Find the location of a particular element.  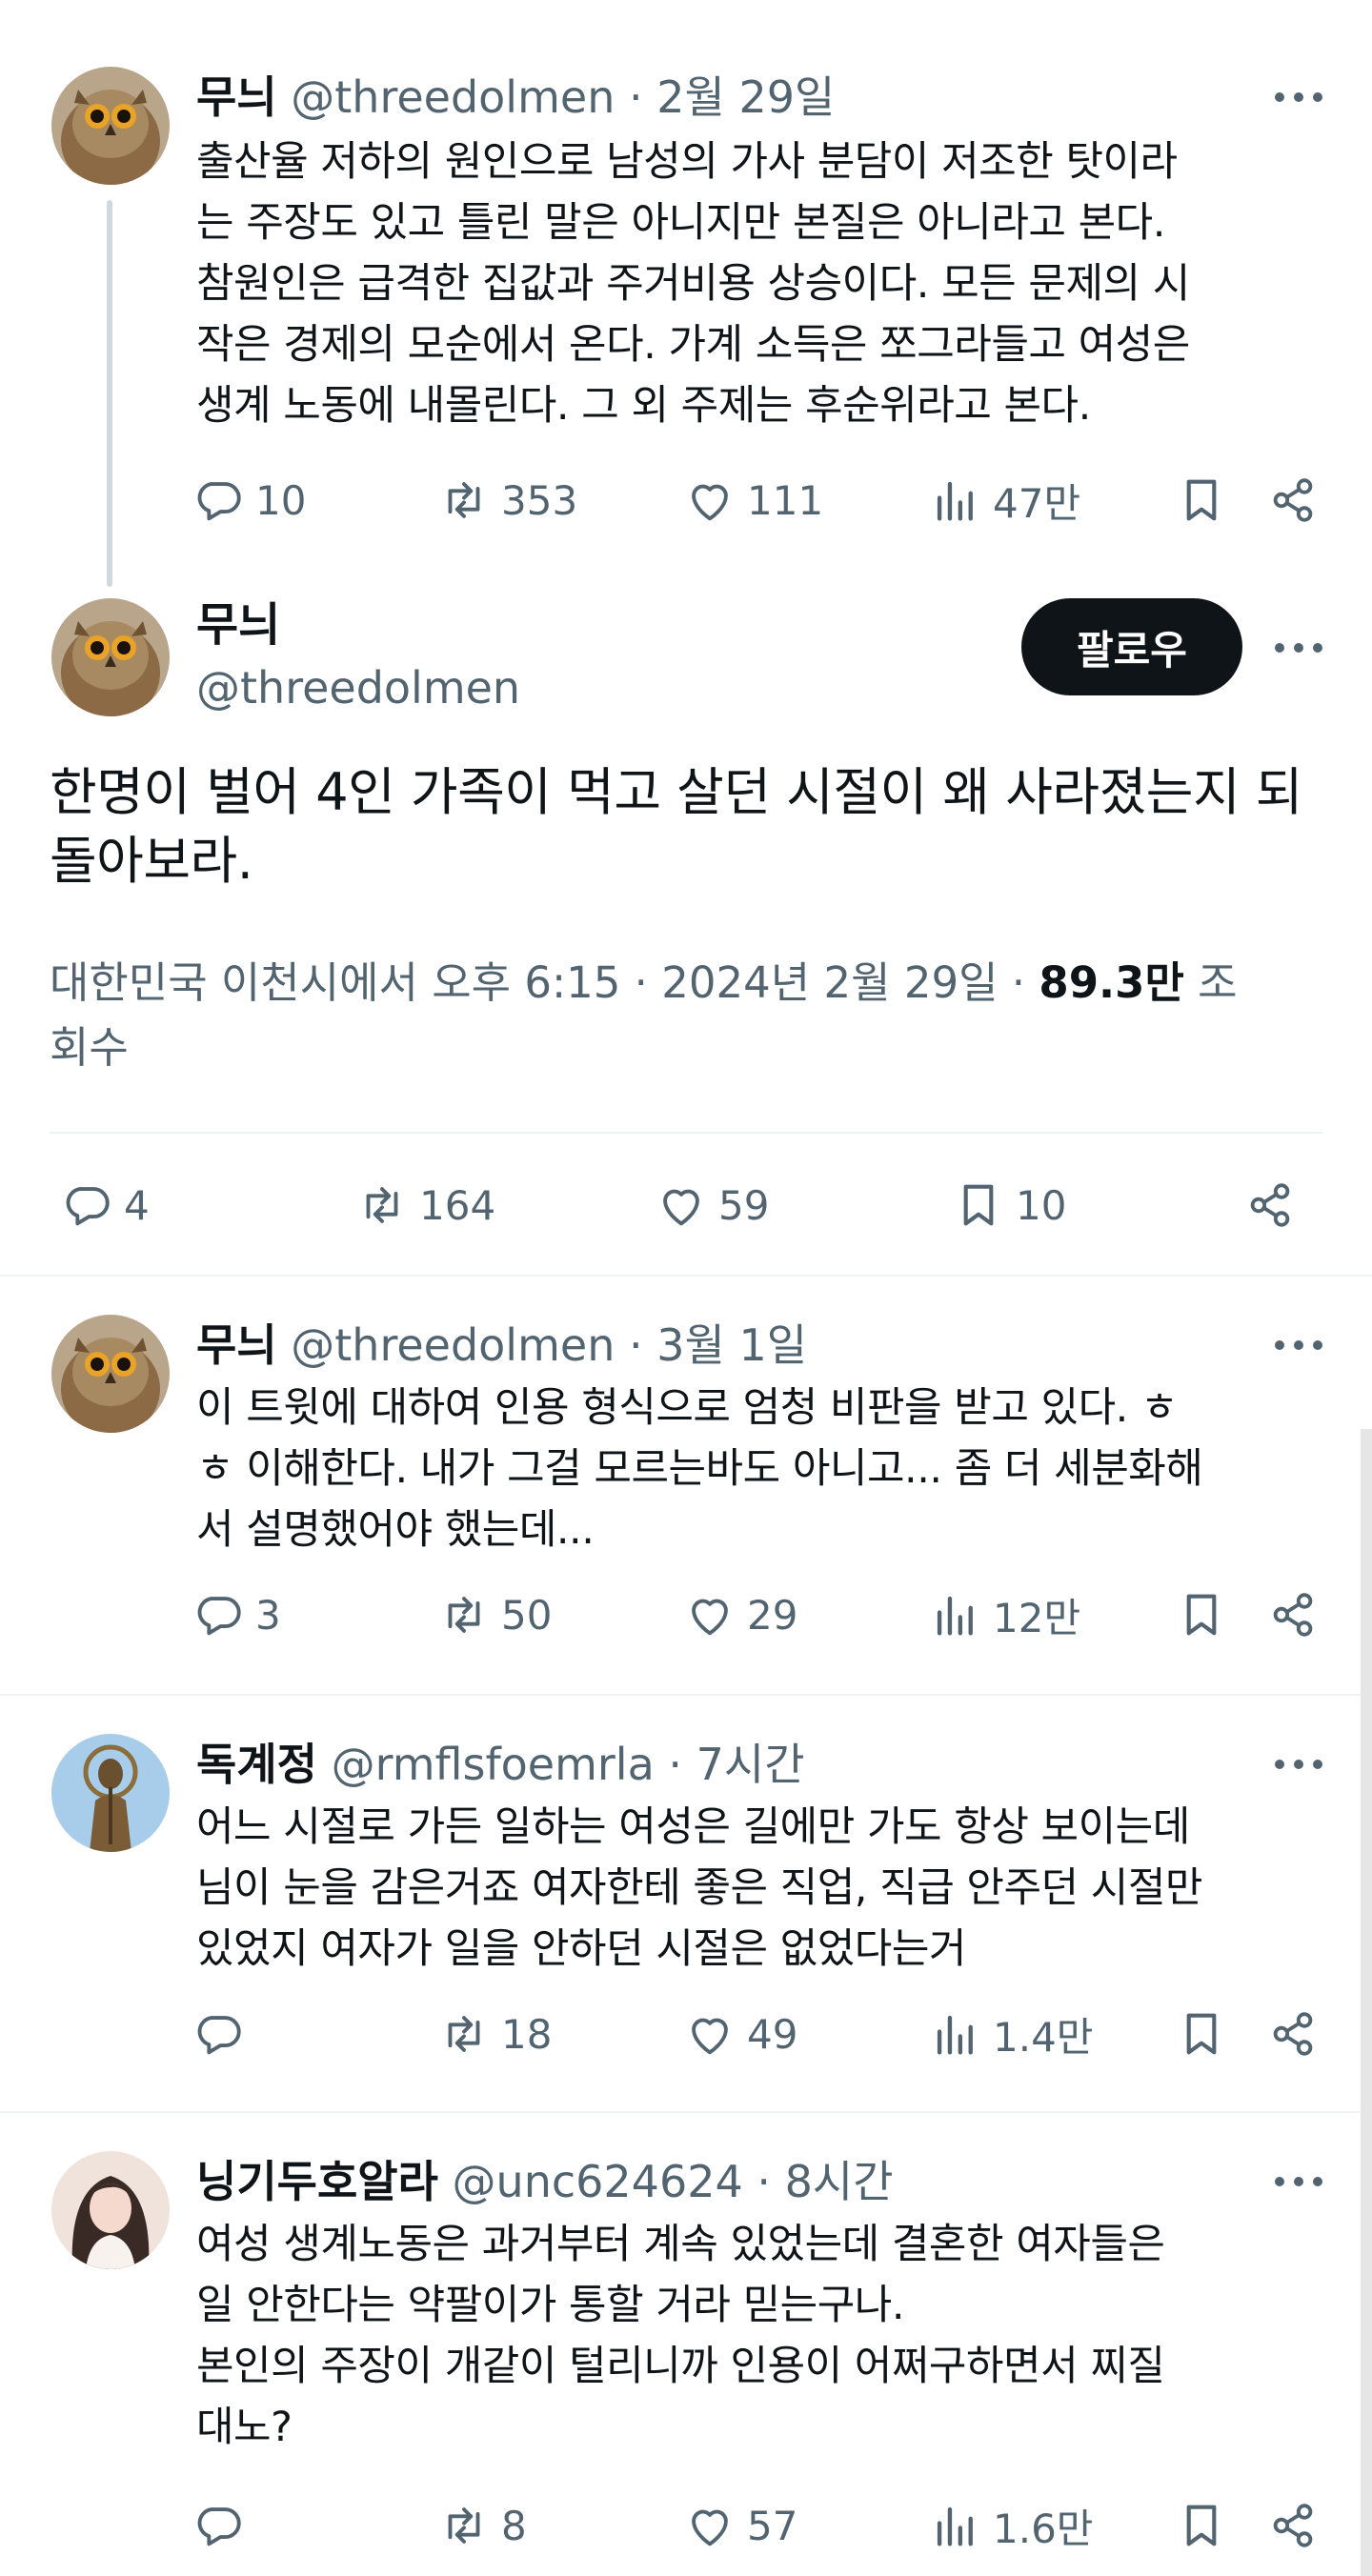

author-handle: @rmflsfoemrla is located at coordinates (493, 1764).